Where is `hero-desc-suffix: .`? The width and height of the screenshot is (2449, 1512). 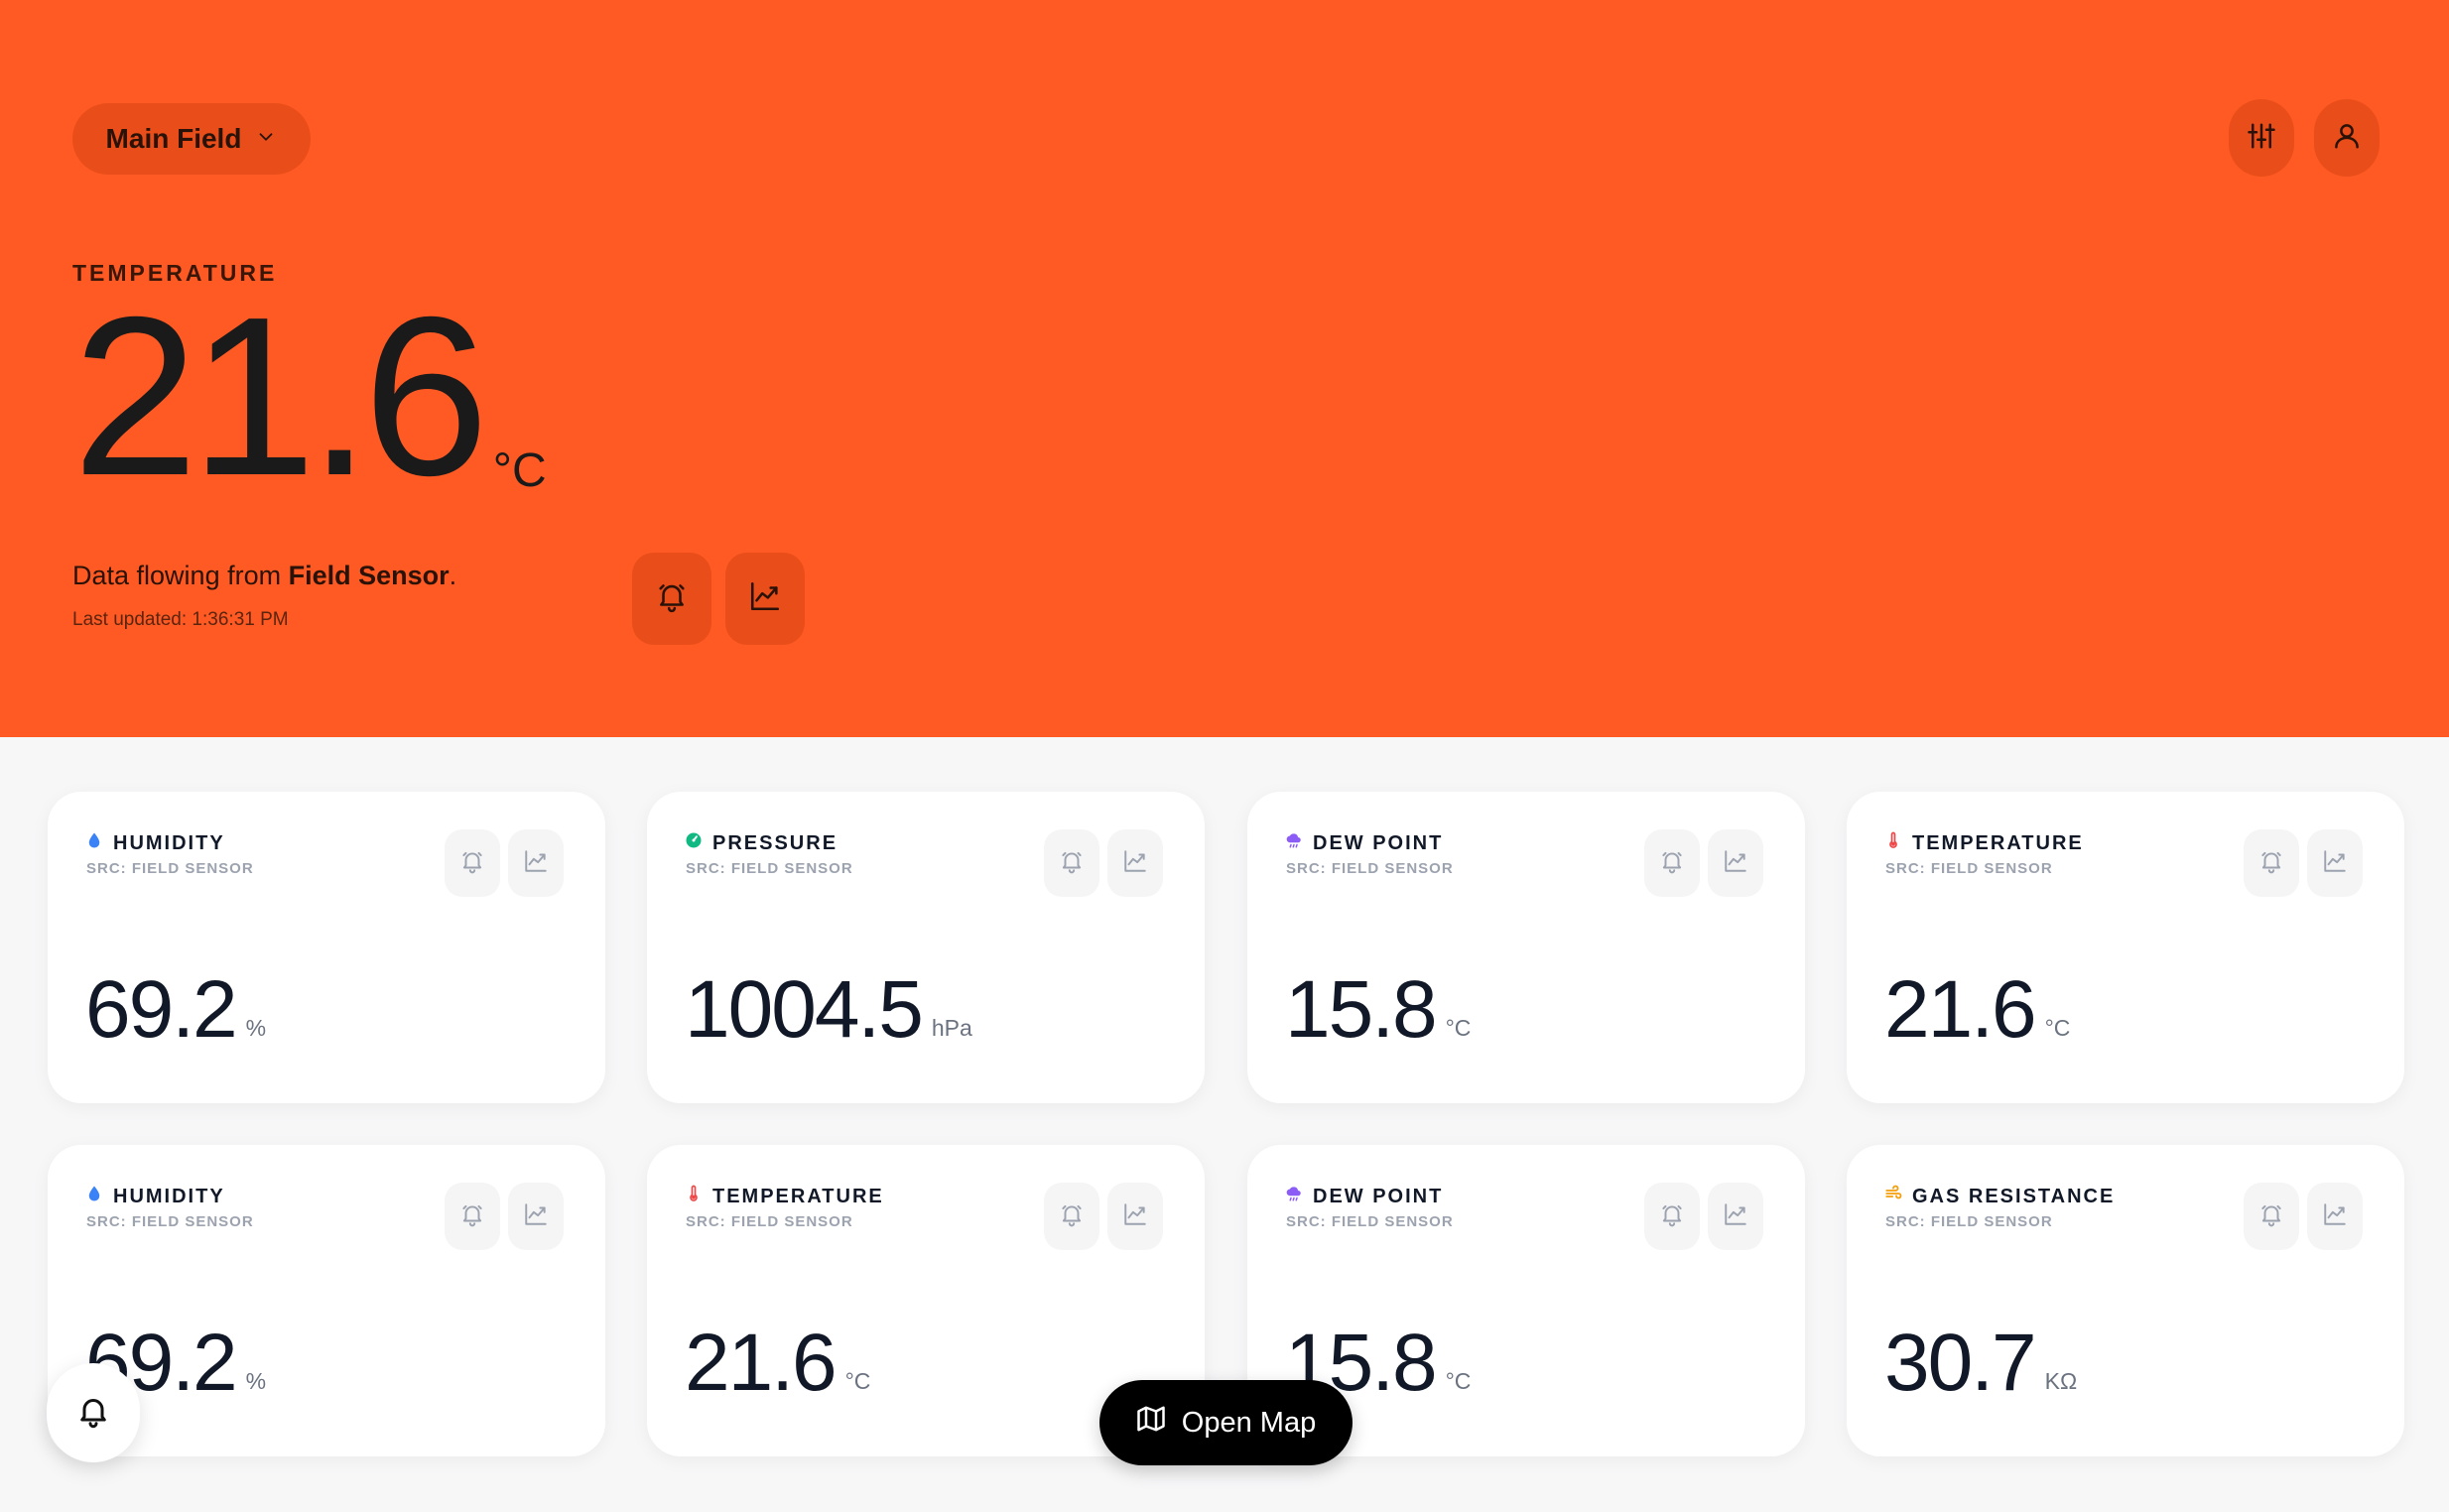 hero-desc-suffix: . is located at coordinates (453, 575).